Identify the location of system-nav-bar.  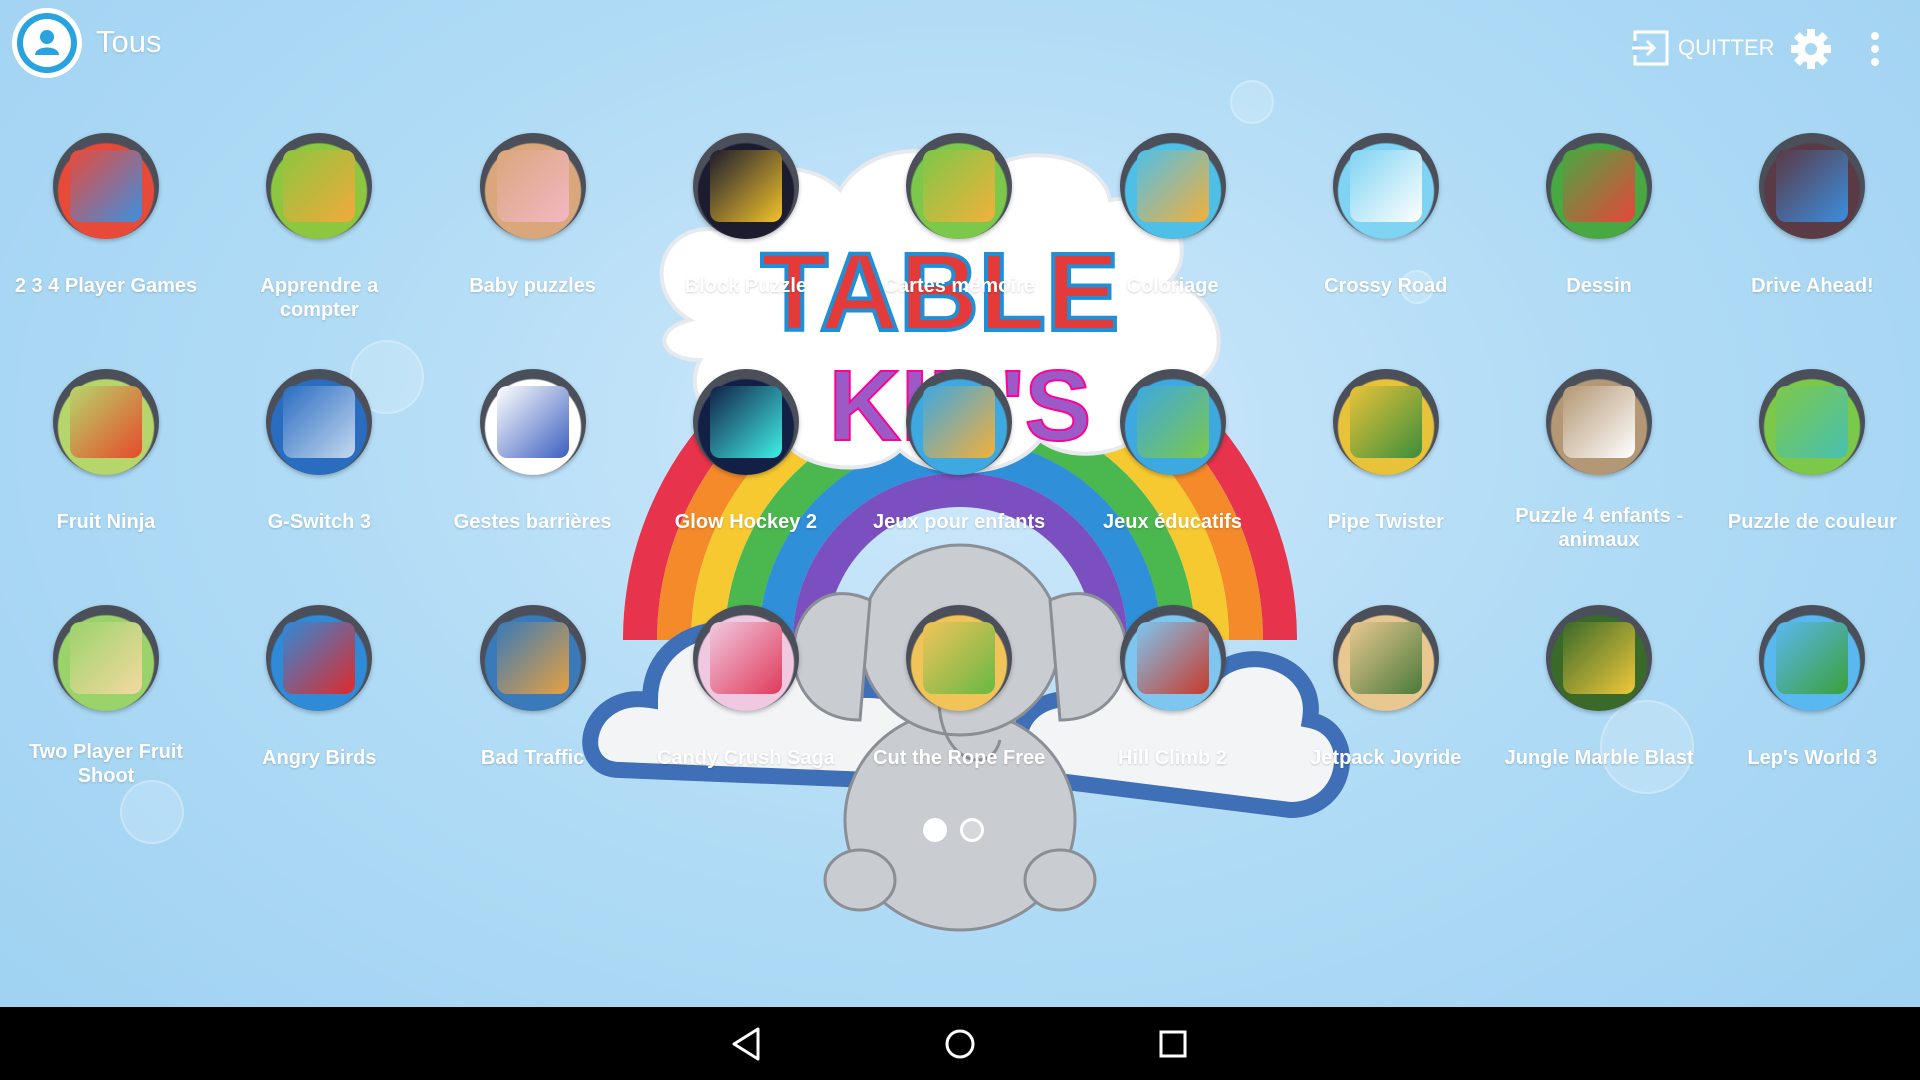
(960, 1043).